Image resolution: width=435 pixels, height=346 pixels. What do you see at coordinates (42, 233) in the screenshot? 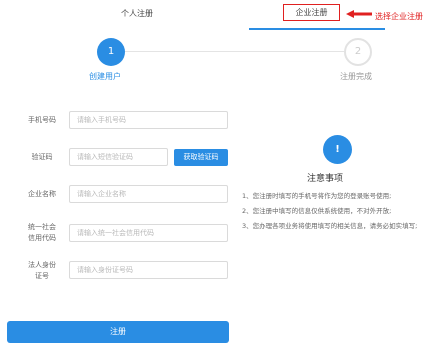
I see `credit-code-label: 统一社会 信用代码` at bounding box center [42, 233].